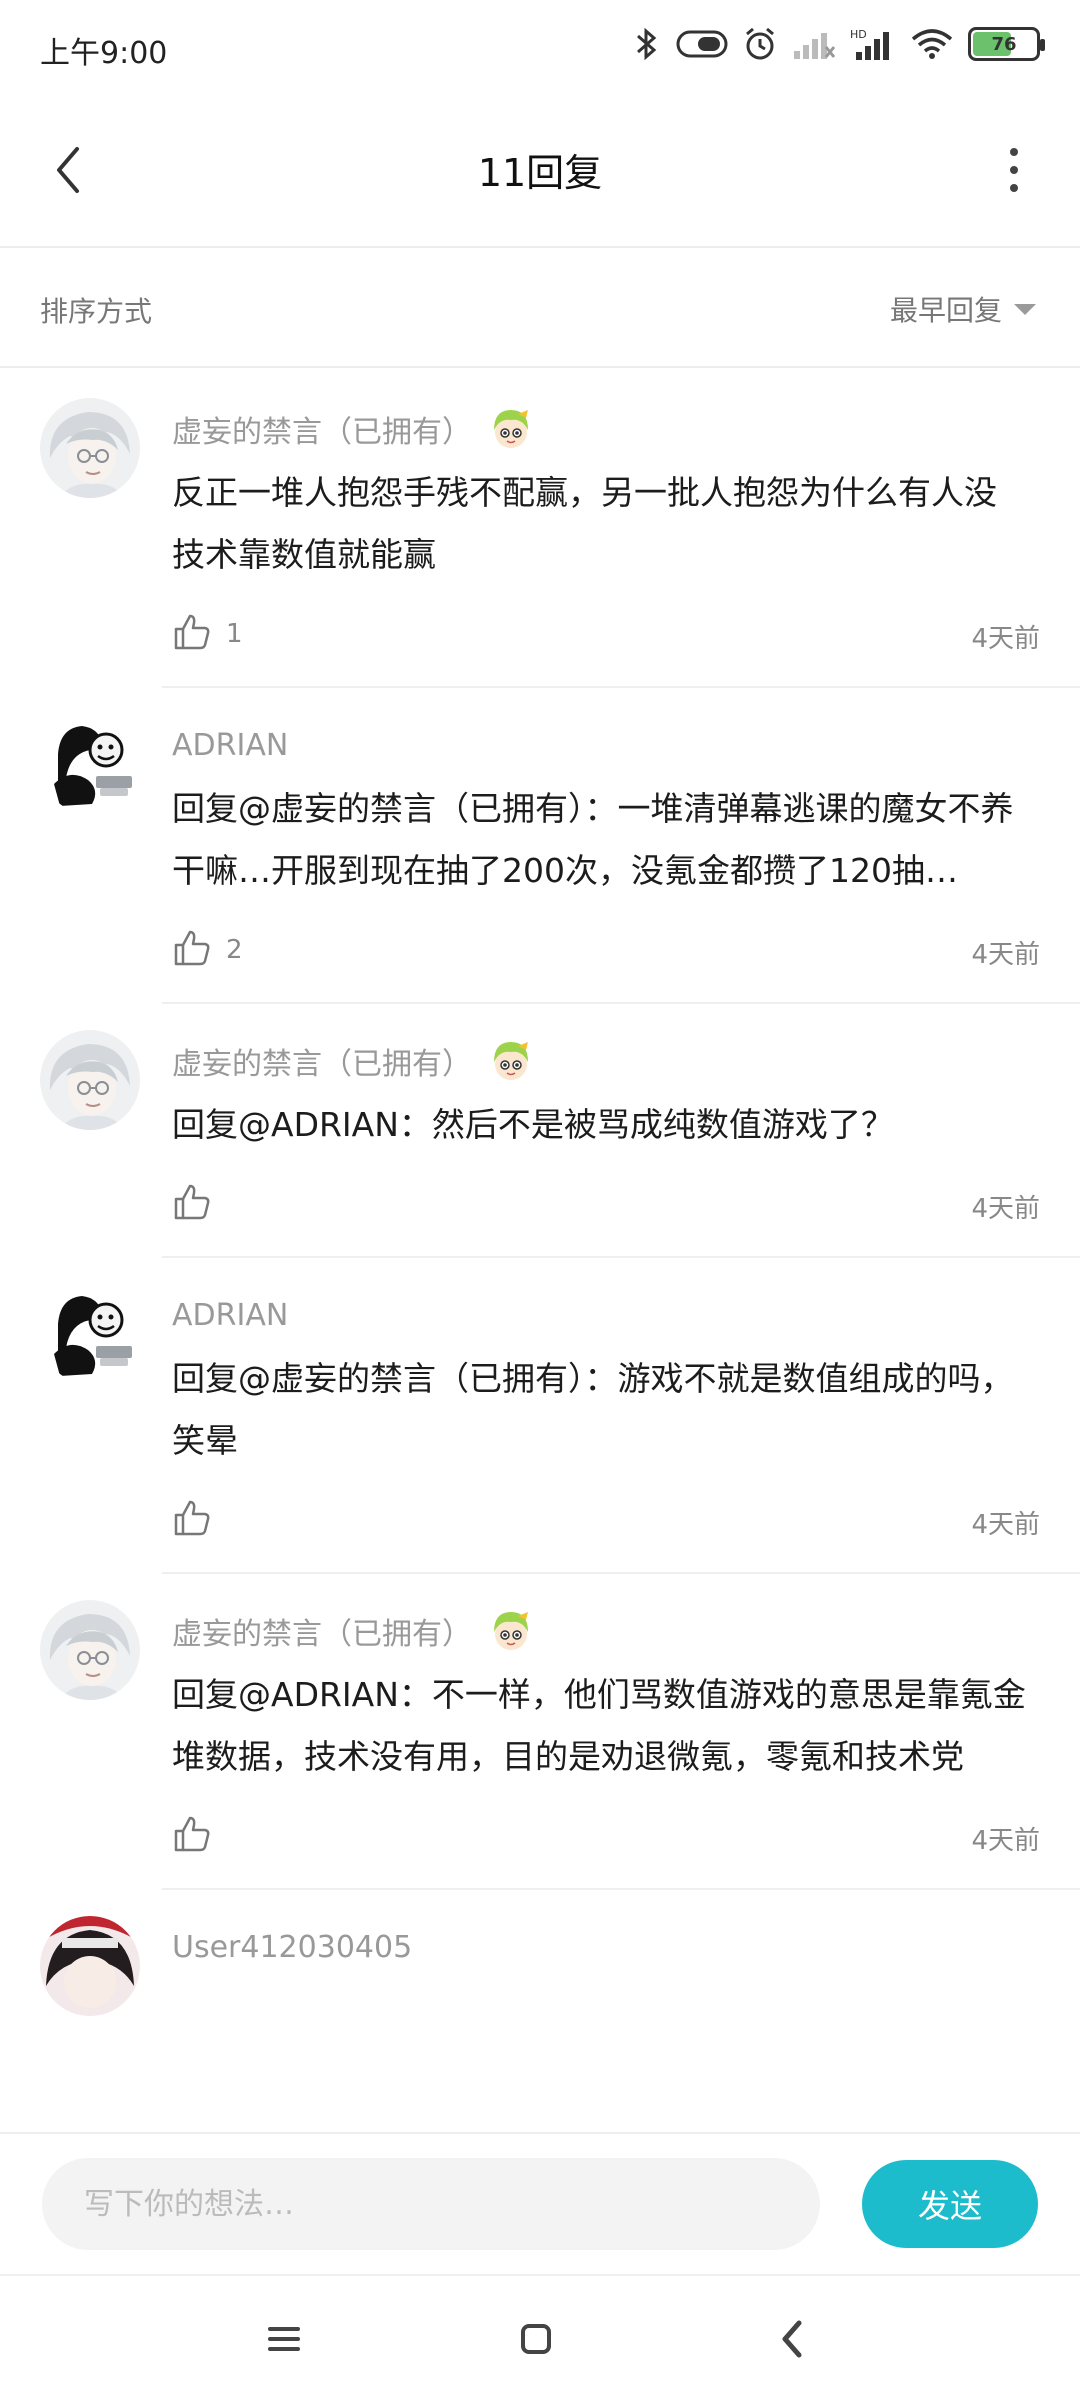 The image size is (1080, 2400). What do you see at coordinates (104, 53) in the screenshot?
I see `status-time: 上午9:00` at bounding box center [104, 53].